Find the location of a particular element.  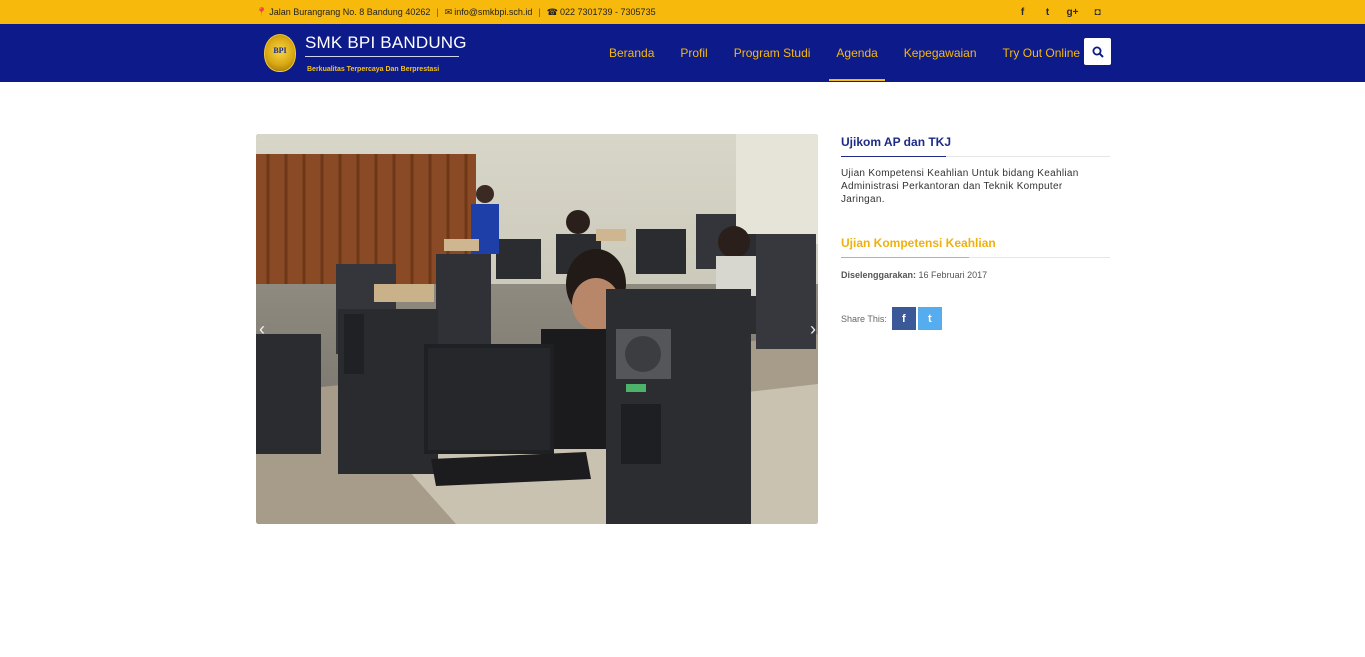

phone: ☎ 022 7301739 - 7305735 is located at coordinates (601, 12).